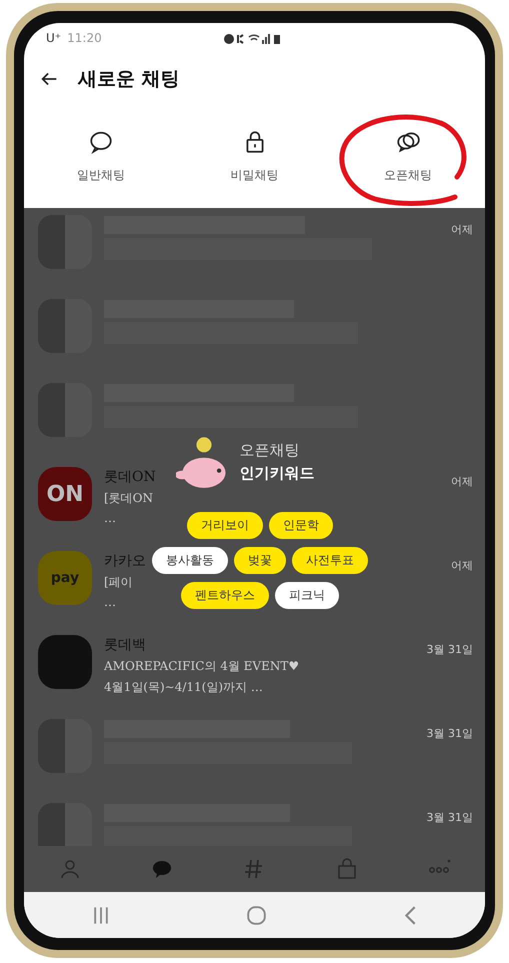 This screenshot has width=509, height=963. I want to click on keyword-chip: 인문학, so click(301, 525).